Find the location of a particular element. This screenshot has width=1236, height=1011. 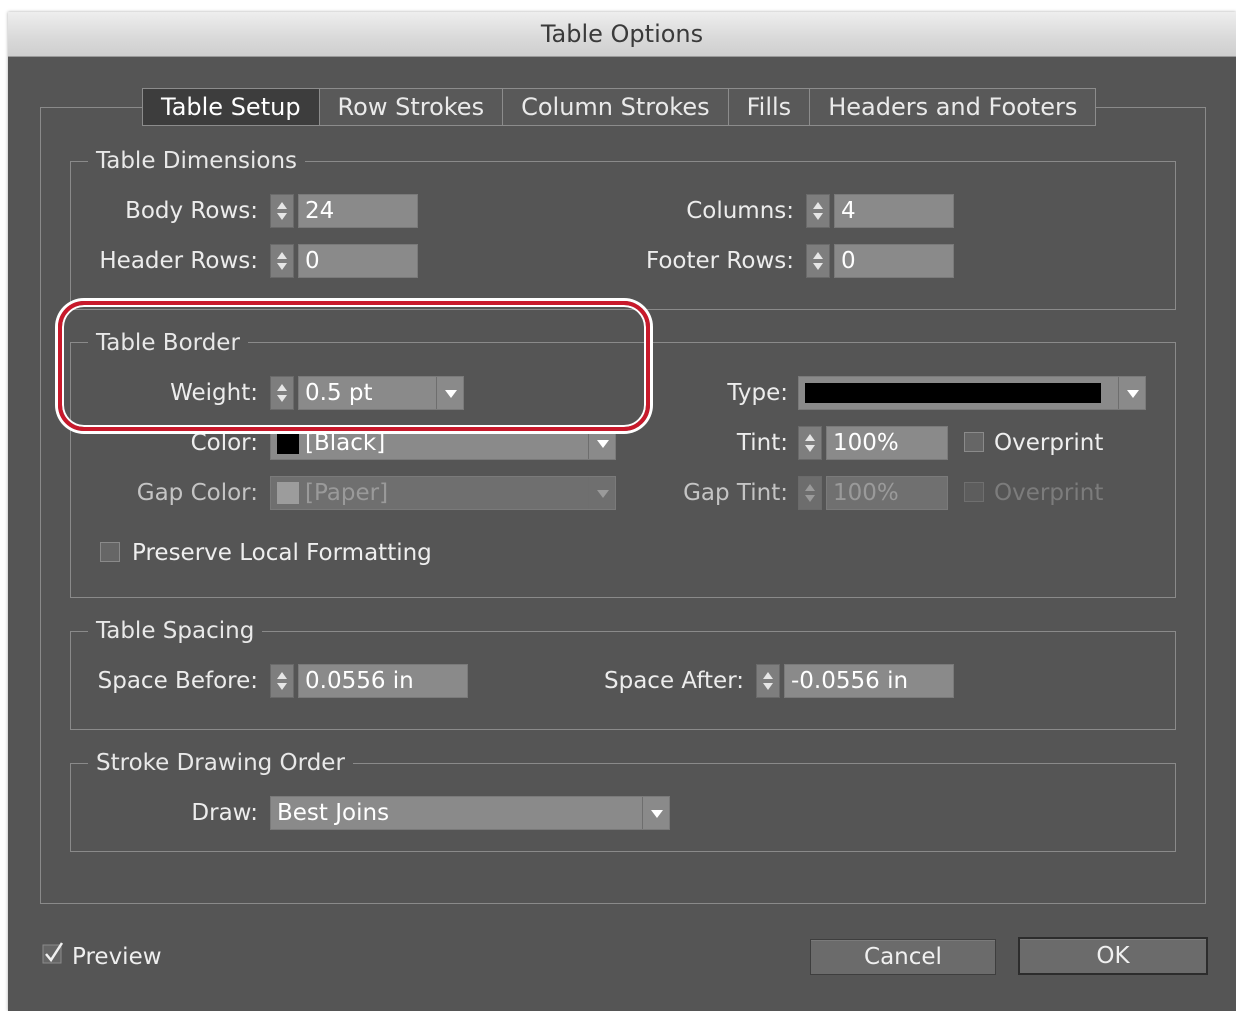

gap-color-value: [Paper] is located at coordinates (347, 493).